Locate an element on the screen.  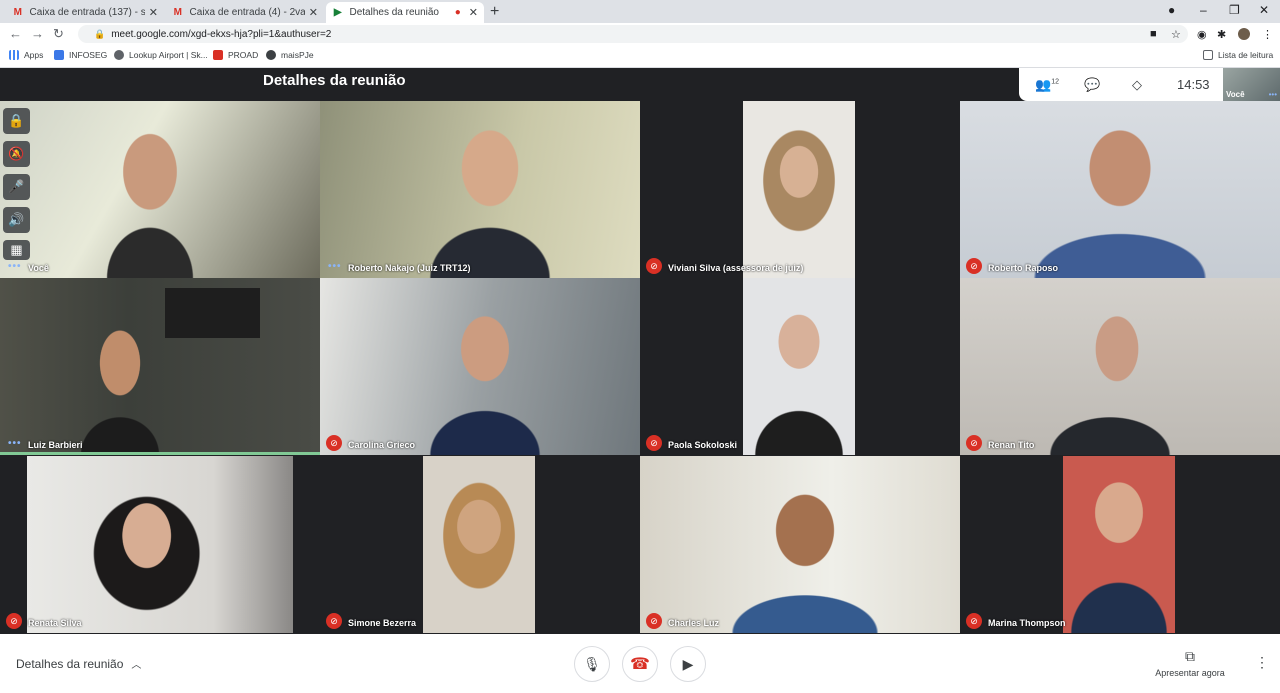
chat-icon: 💬 is located at coordinates (1092, 85).